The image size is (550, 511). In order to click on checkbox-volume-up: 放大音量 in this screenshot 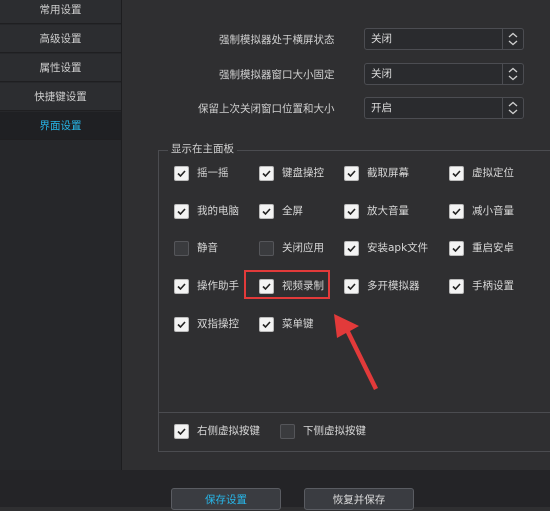, I will do `click(389, 212)`.